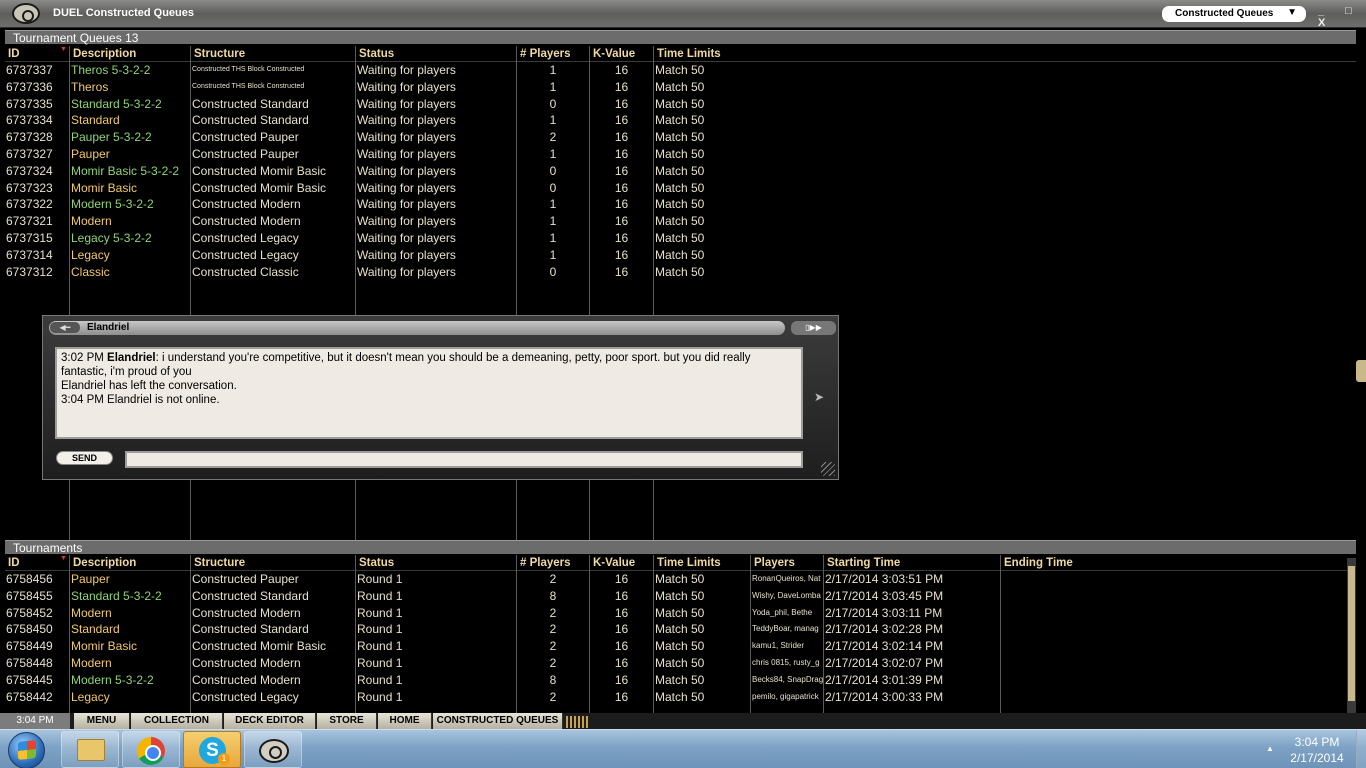 The image size is (1366, 768). I want to click on chat-controls-button: ▯▶▶, so click(813, 328).